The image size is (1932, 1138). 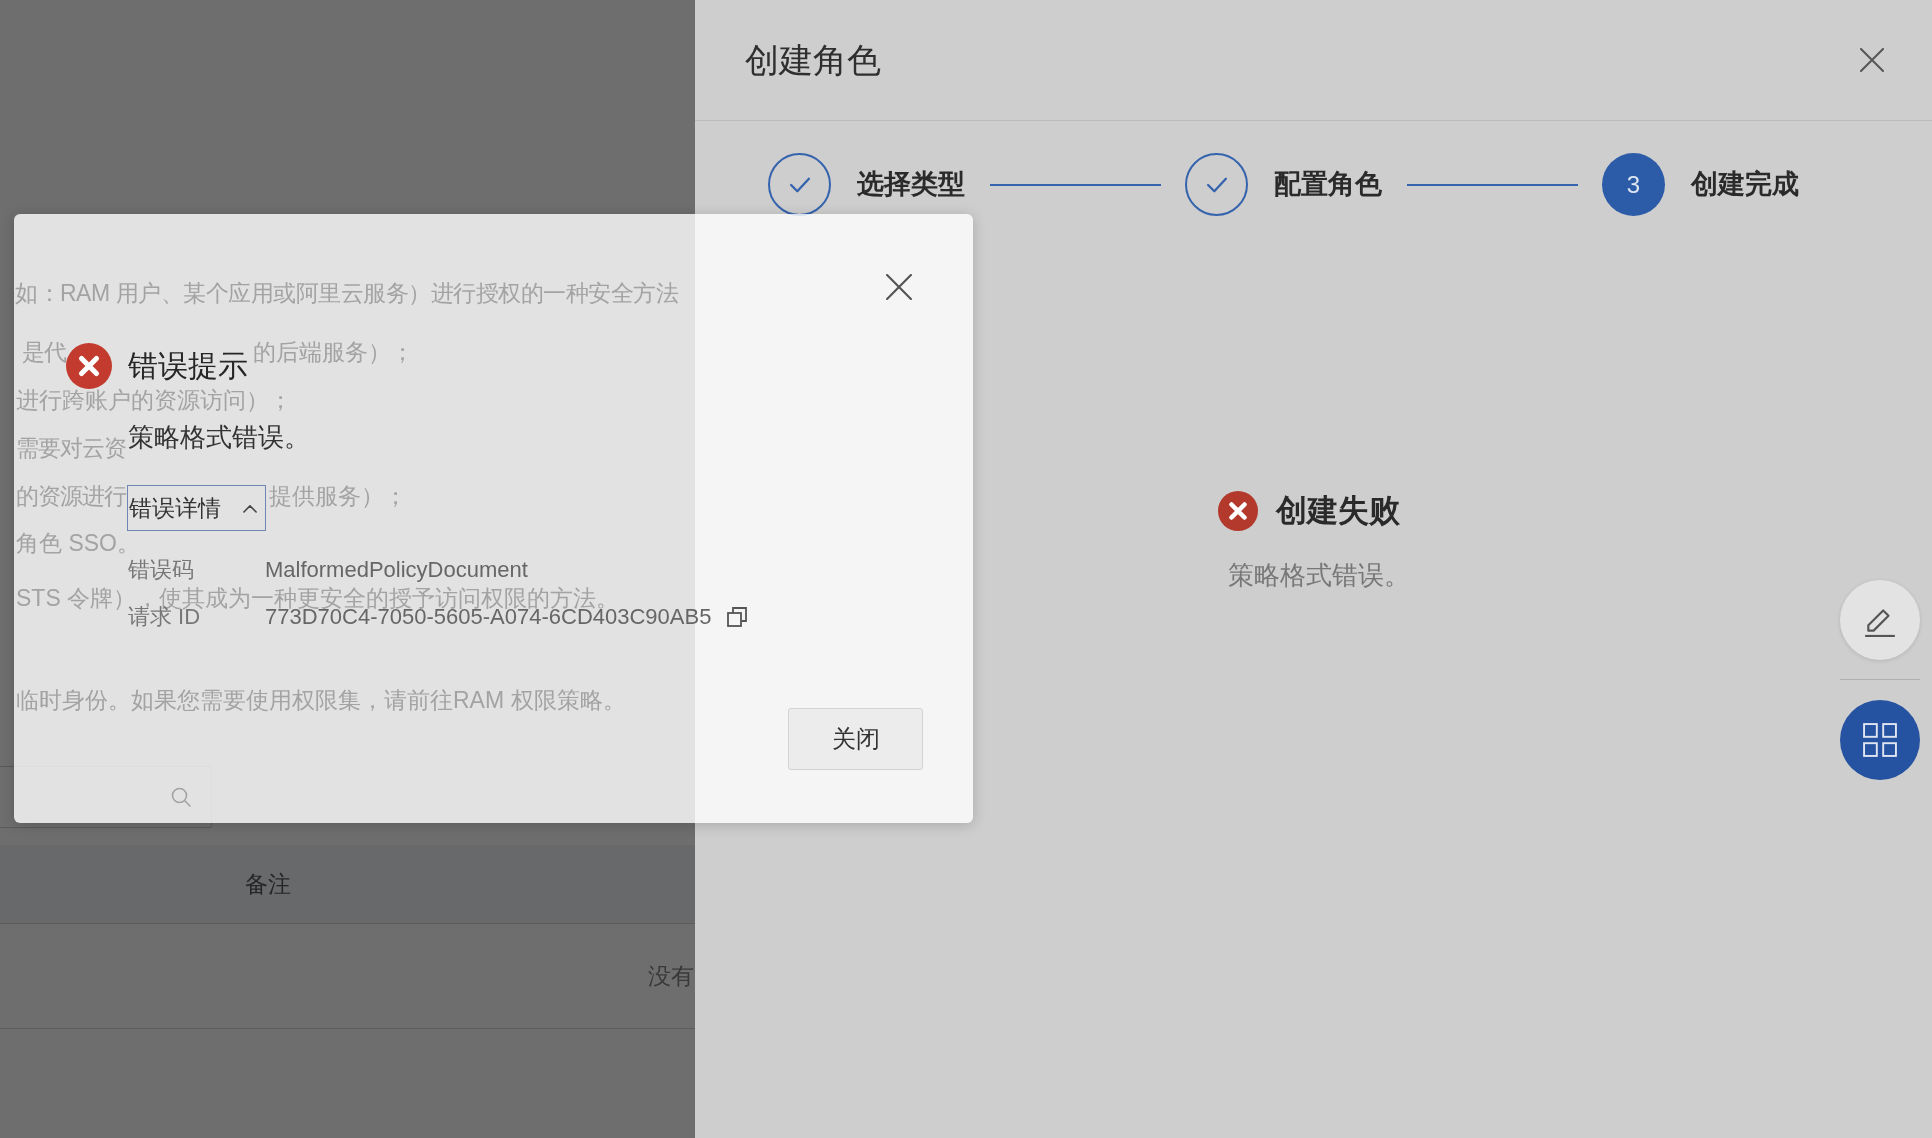 I want to click on detail-label: 错误码, so click(x=161, y=570).